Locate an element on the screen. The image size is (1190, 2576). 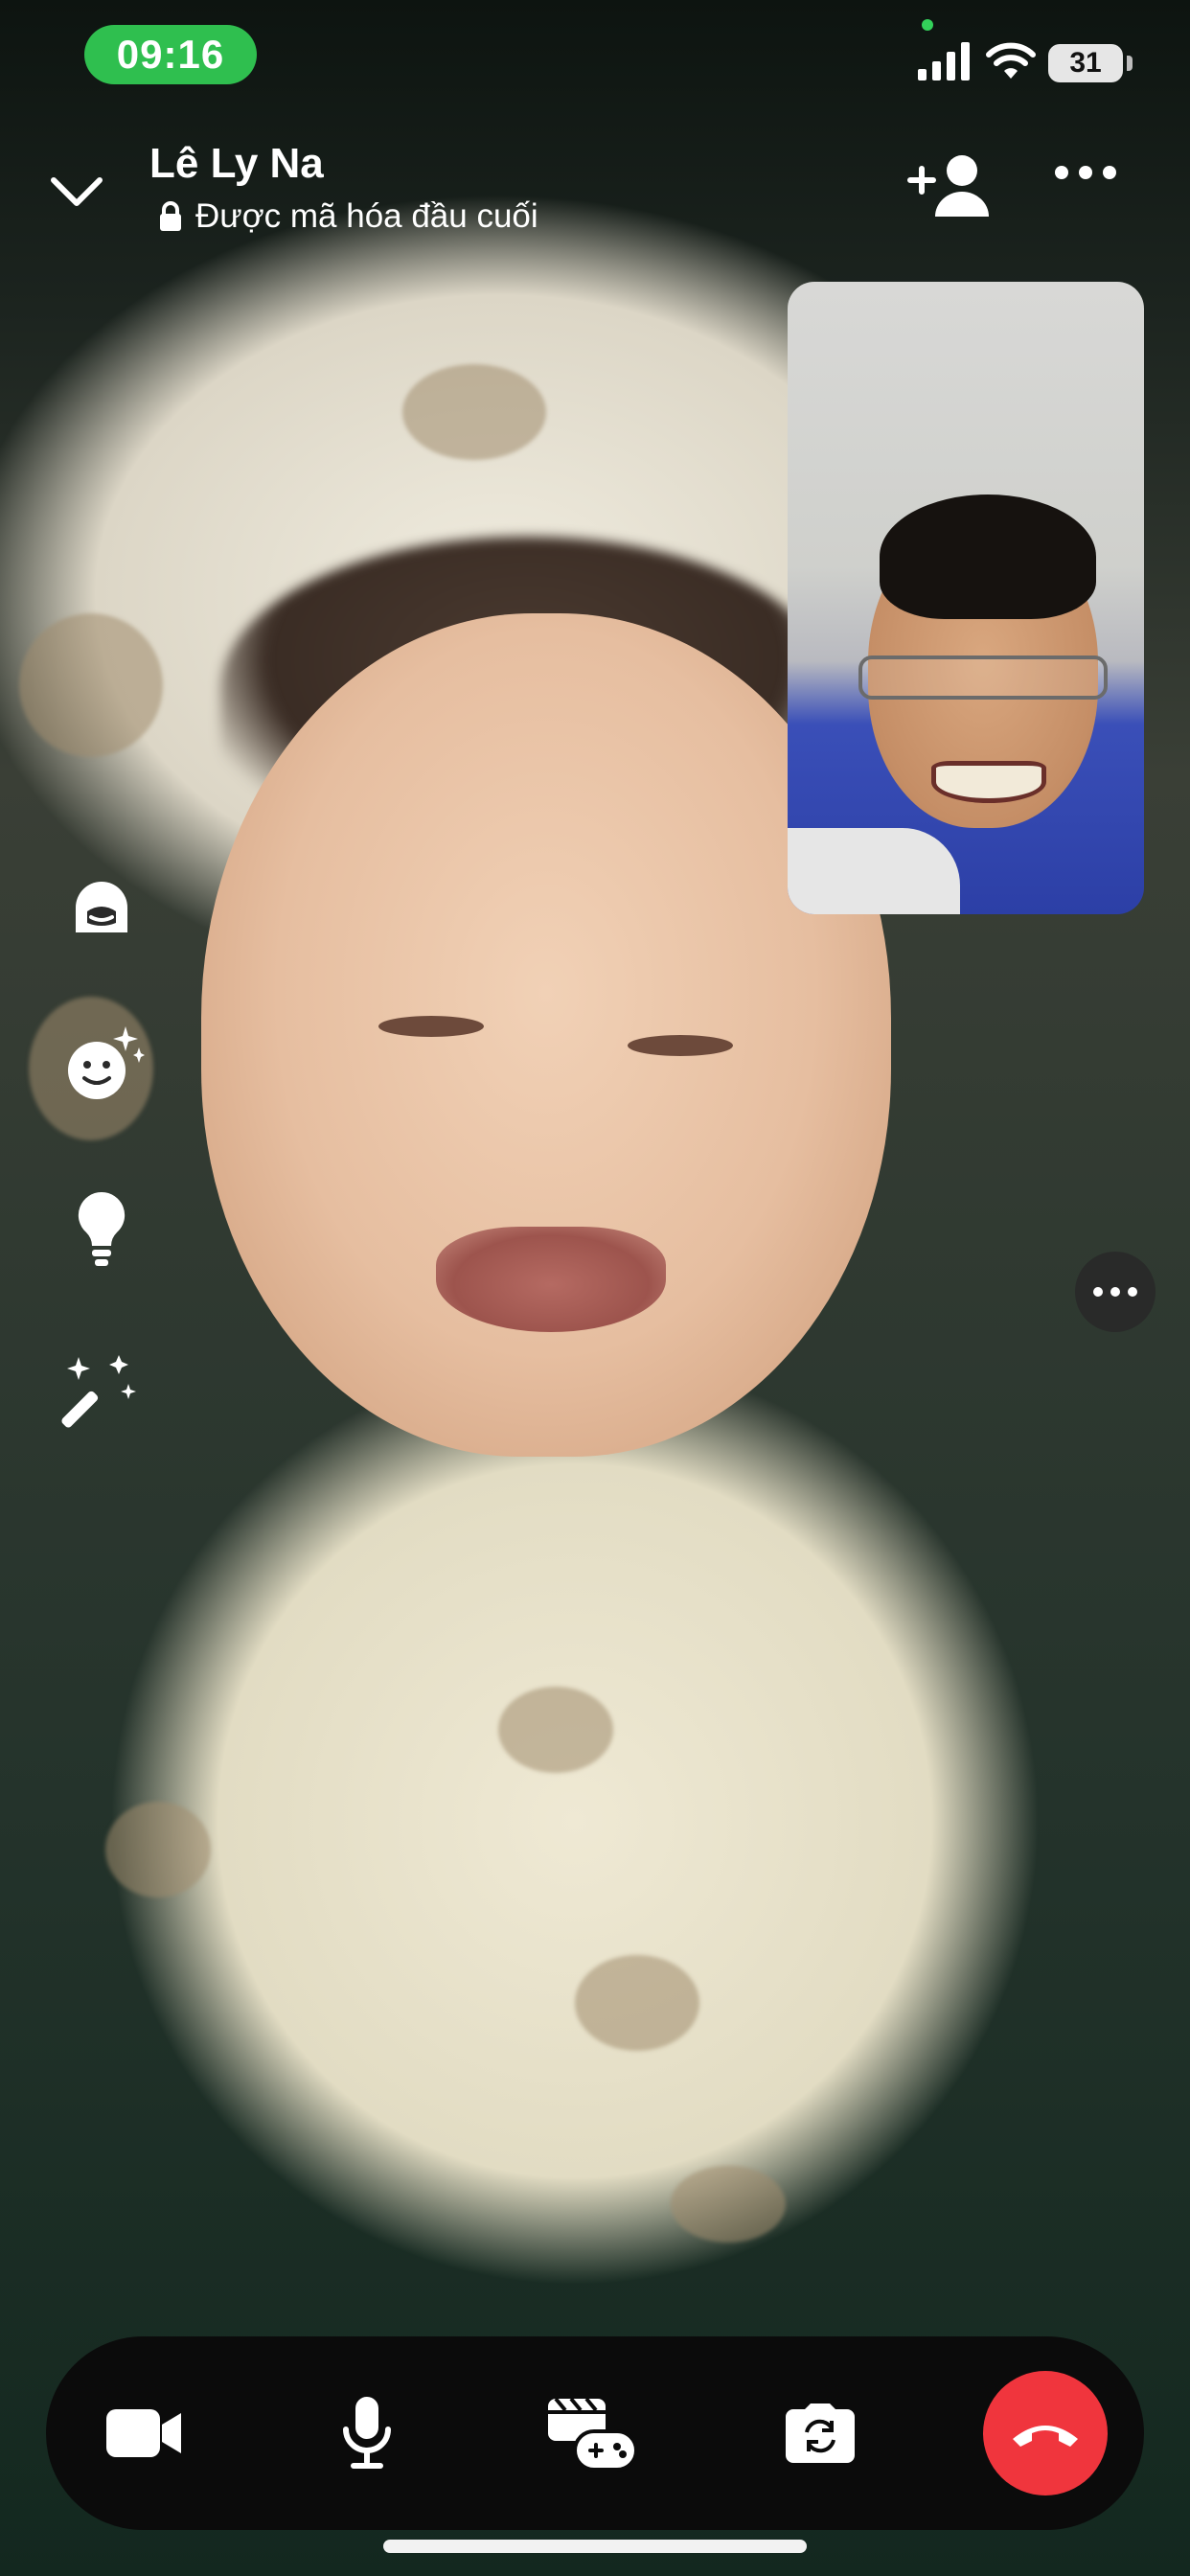
toggle-camera-button is located at coordinates (144, 2433).